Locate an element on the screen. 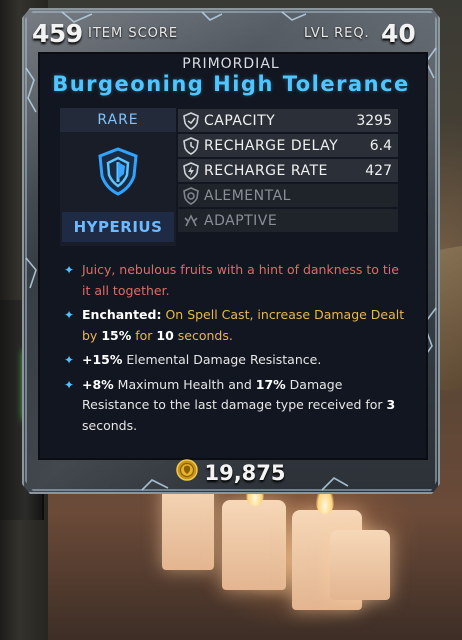 The height and width of the screenshot is (640, 462). level-req-label: LVL REQ. is located at coordinates (337, 33).